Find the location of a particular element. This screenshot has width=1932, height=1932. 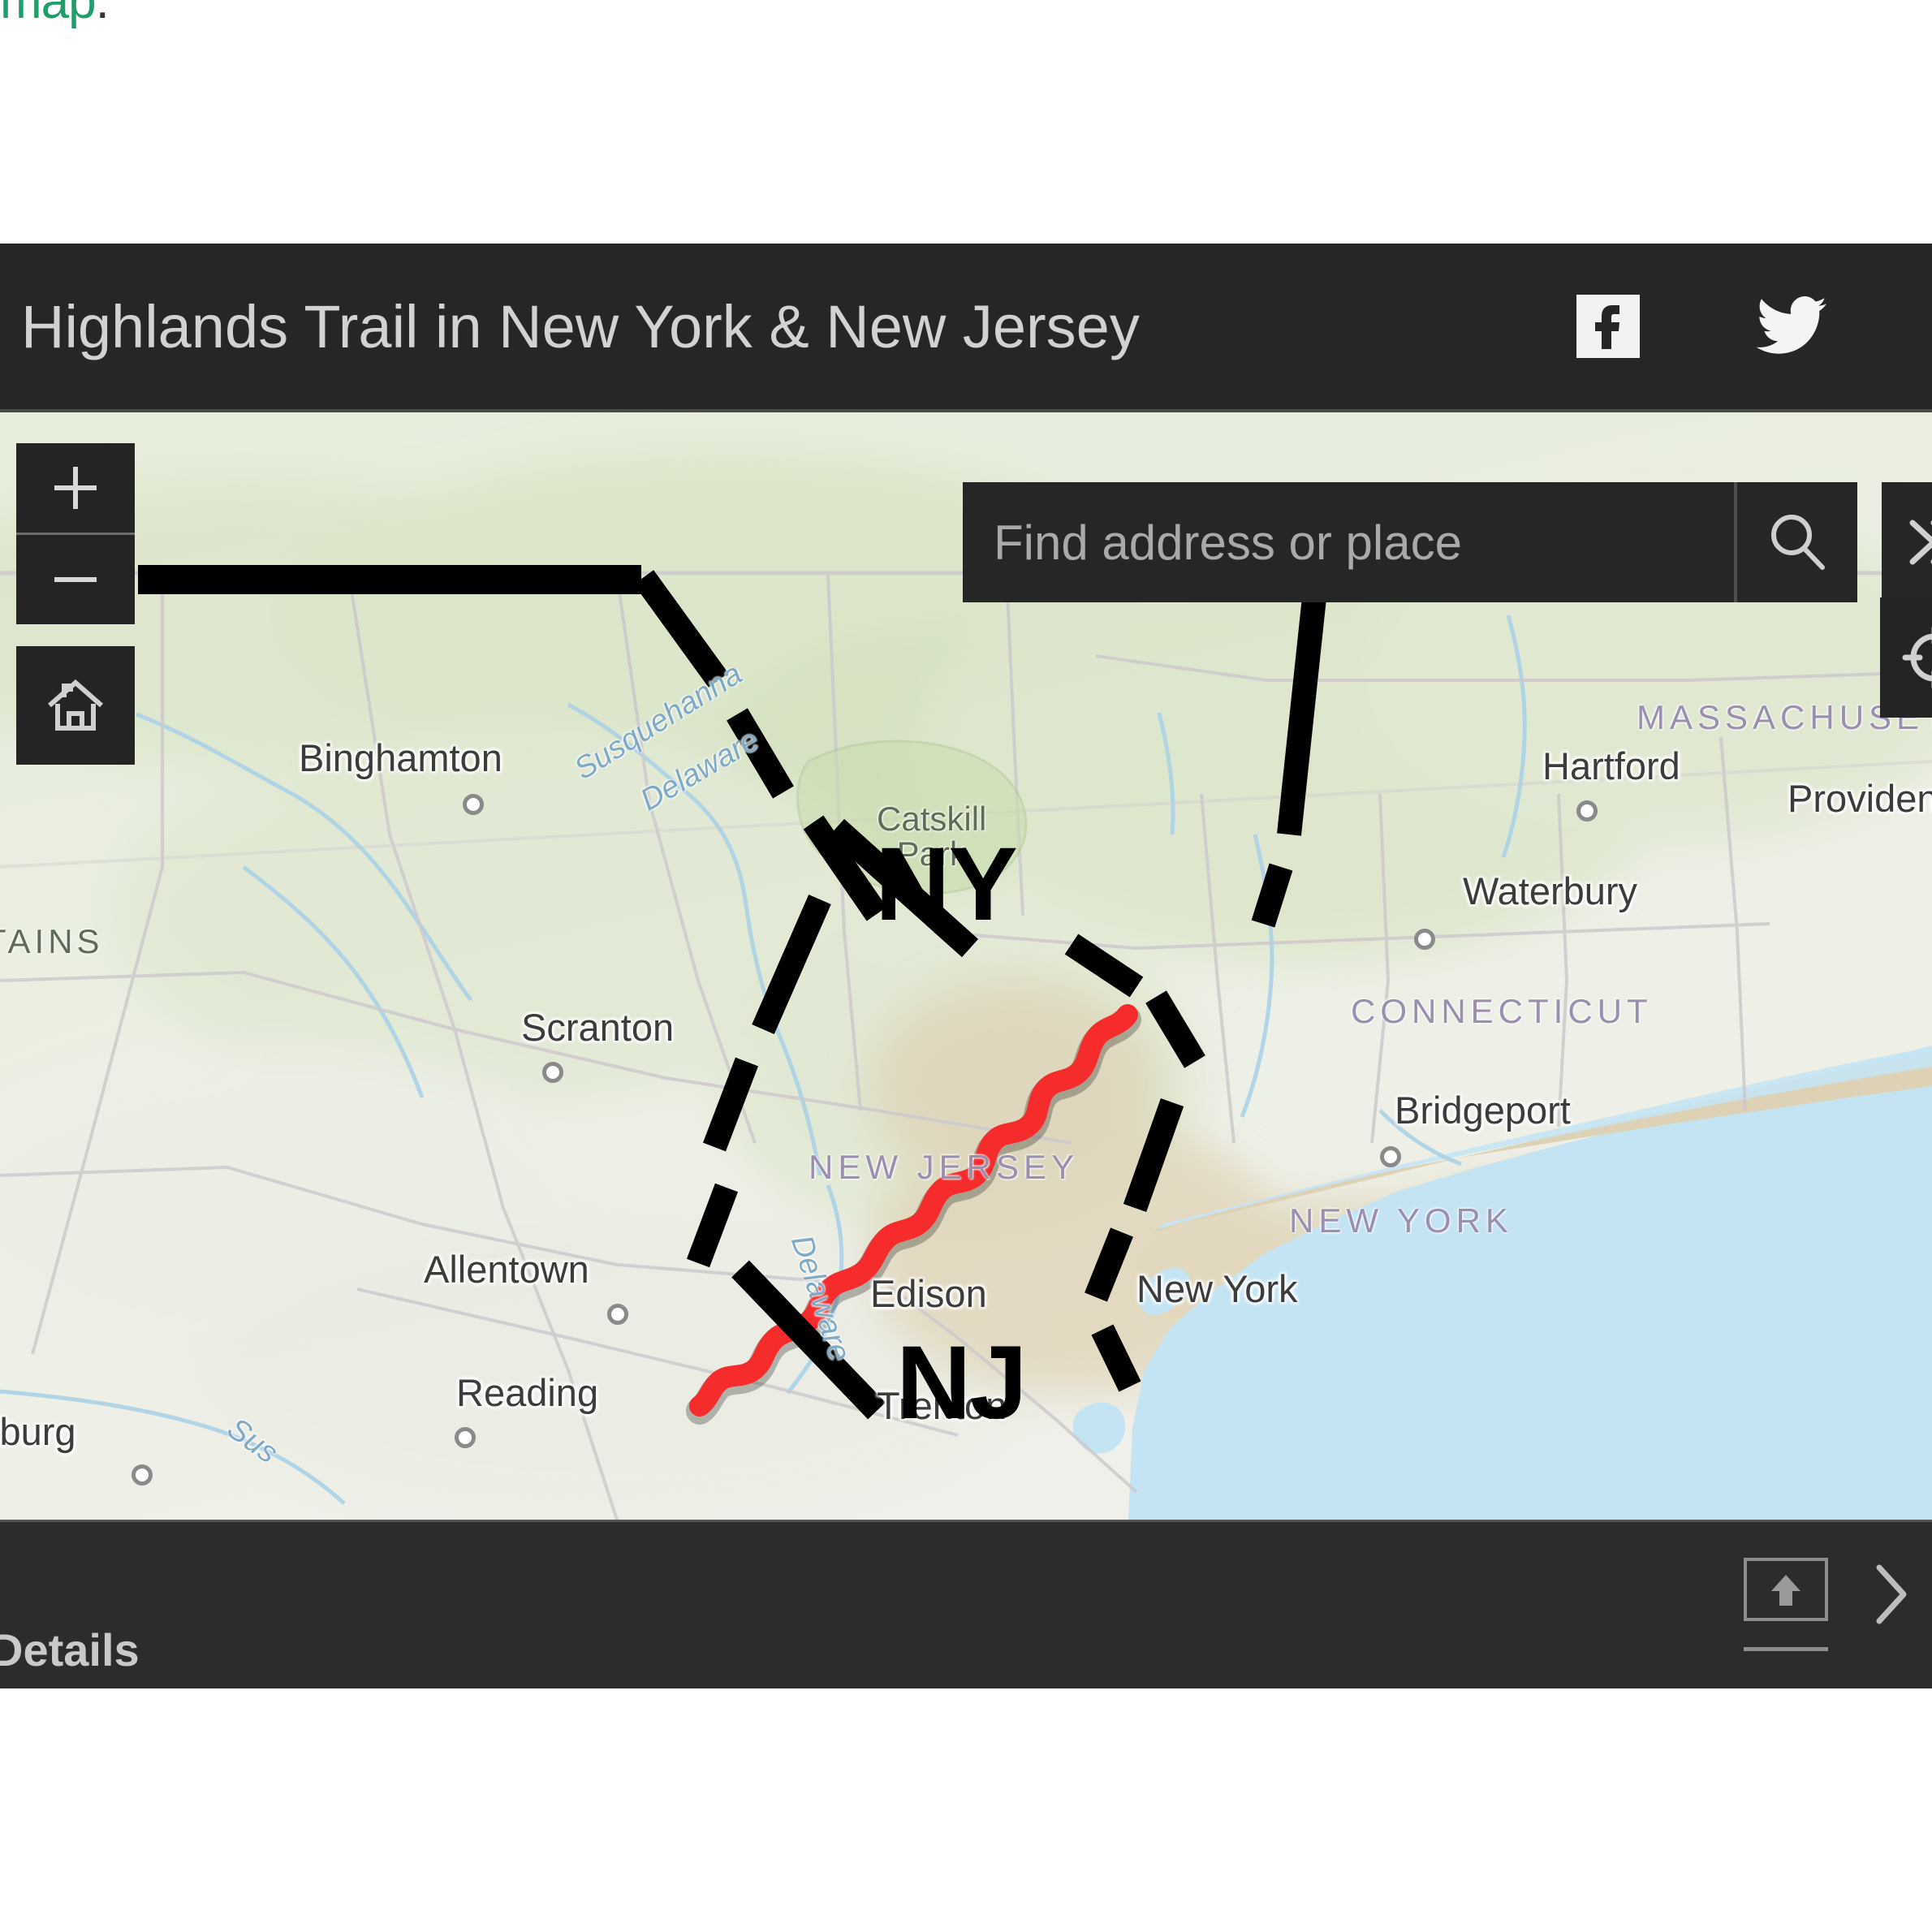

city-dot-scranton is located at coordinates (552, 1072).